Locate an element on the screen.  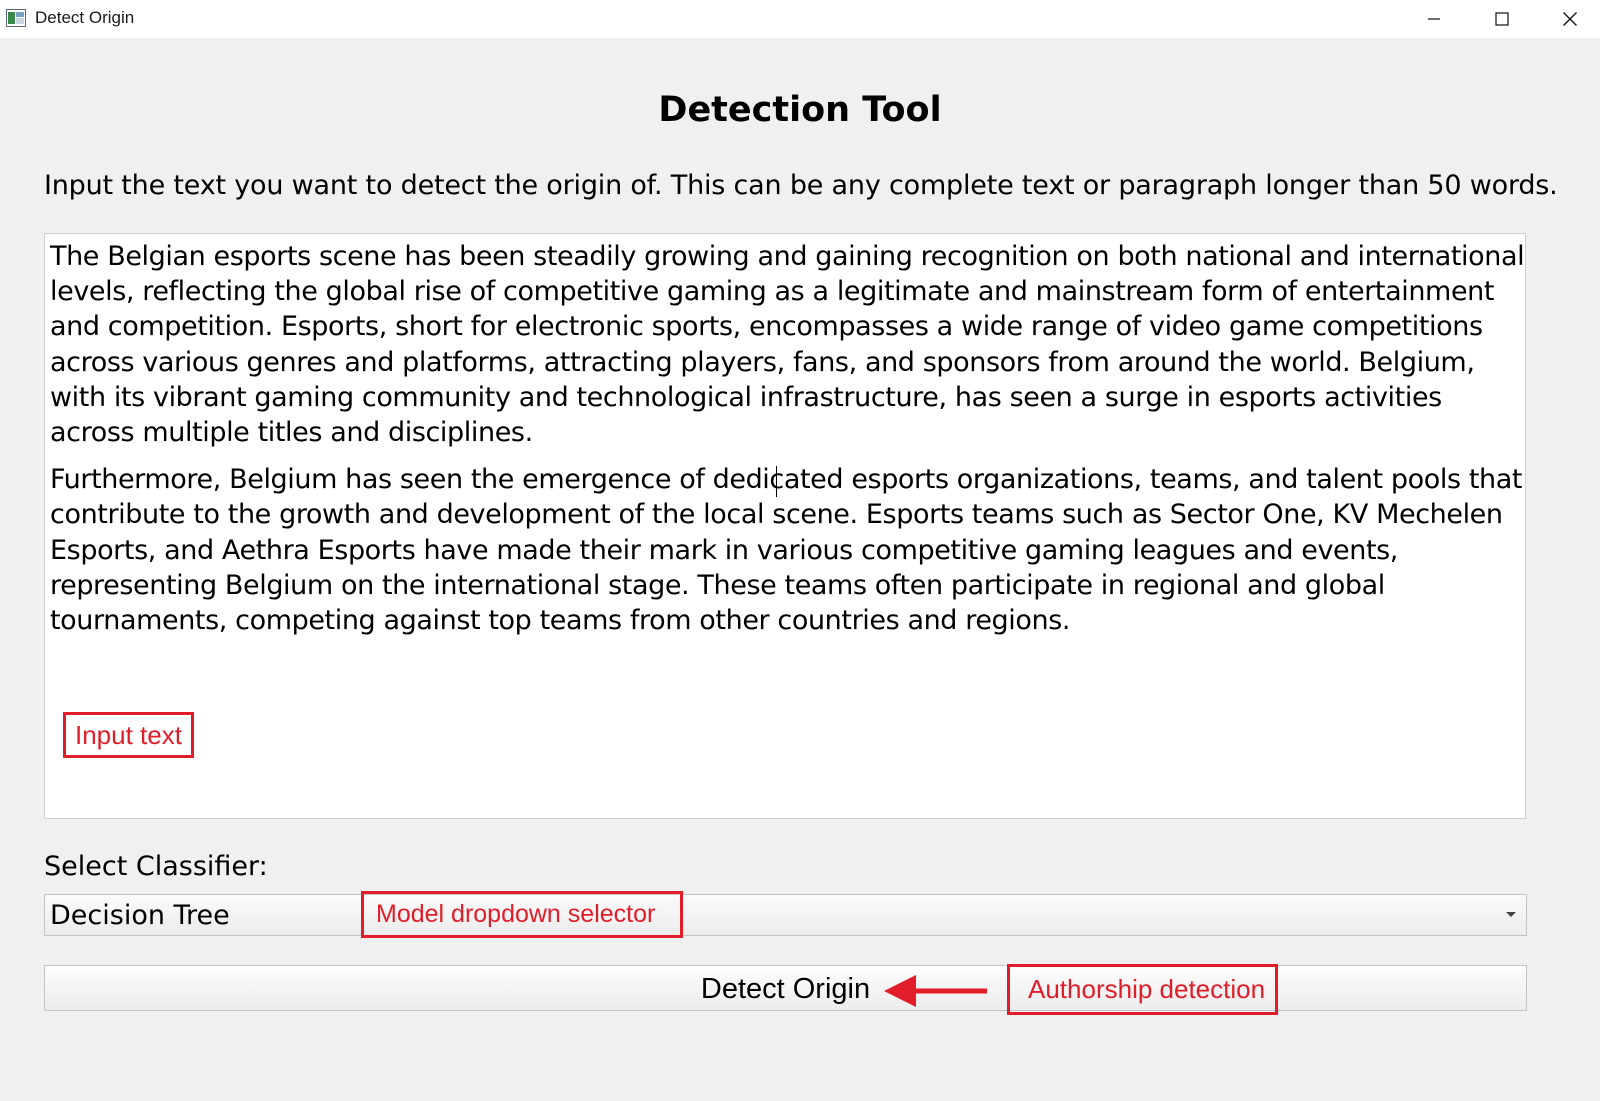
minimize-button is located at coordinates (1434, 19).